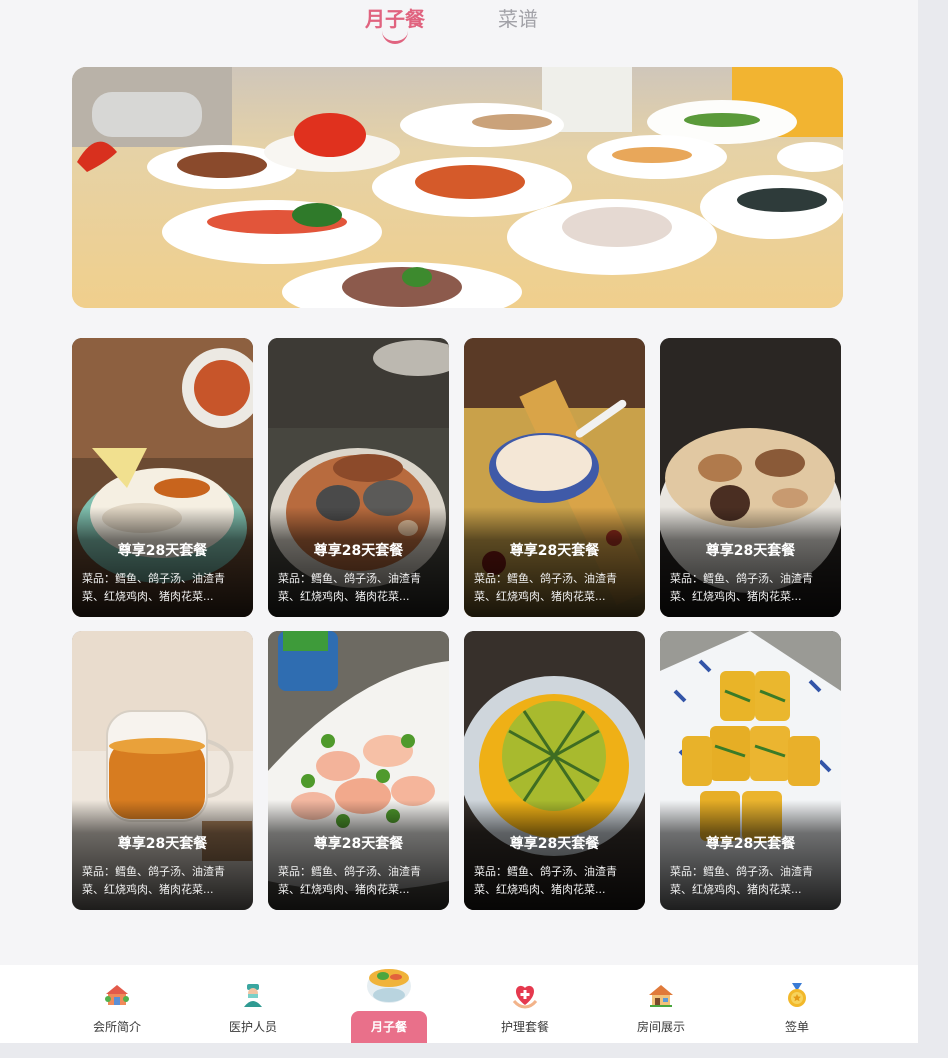 The height and width of the screenshot is (1058, 948). I want to click on nav-label: 签单, so click(796, 1027).